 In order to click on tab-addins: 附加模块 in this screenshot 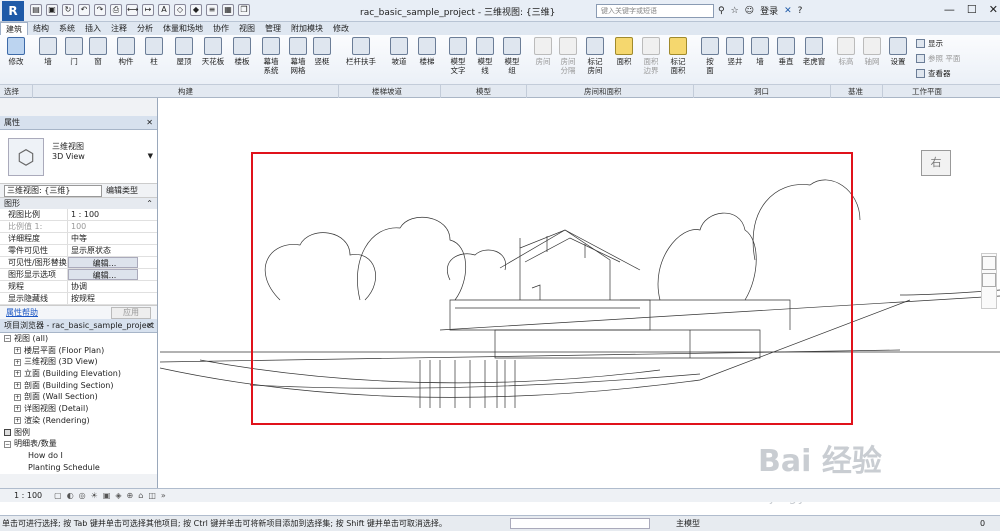, I will do `click(307, 28)`.